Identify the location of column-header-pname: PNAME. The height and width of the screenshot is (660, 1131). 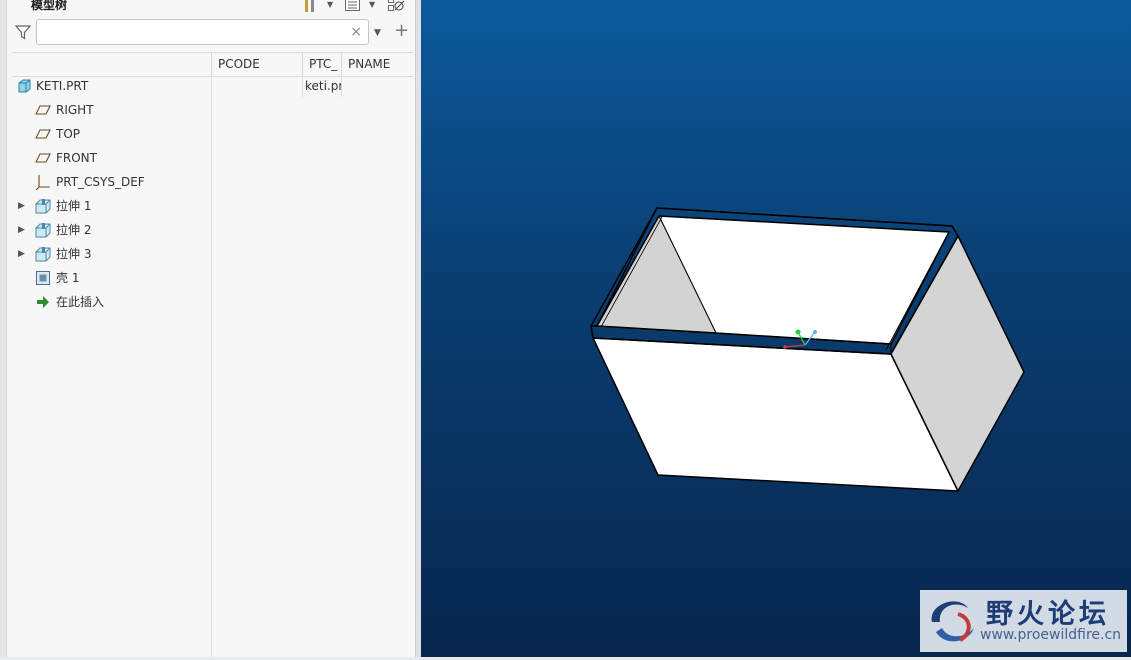
(377, 64).